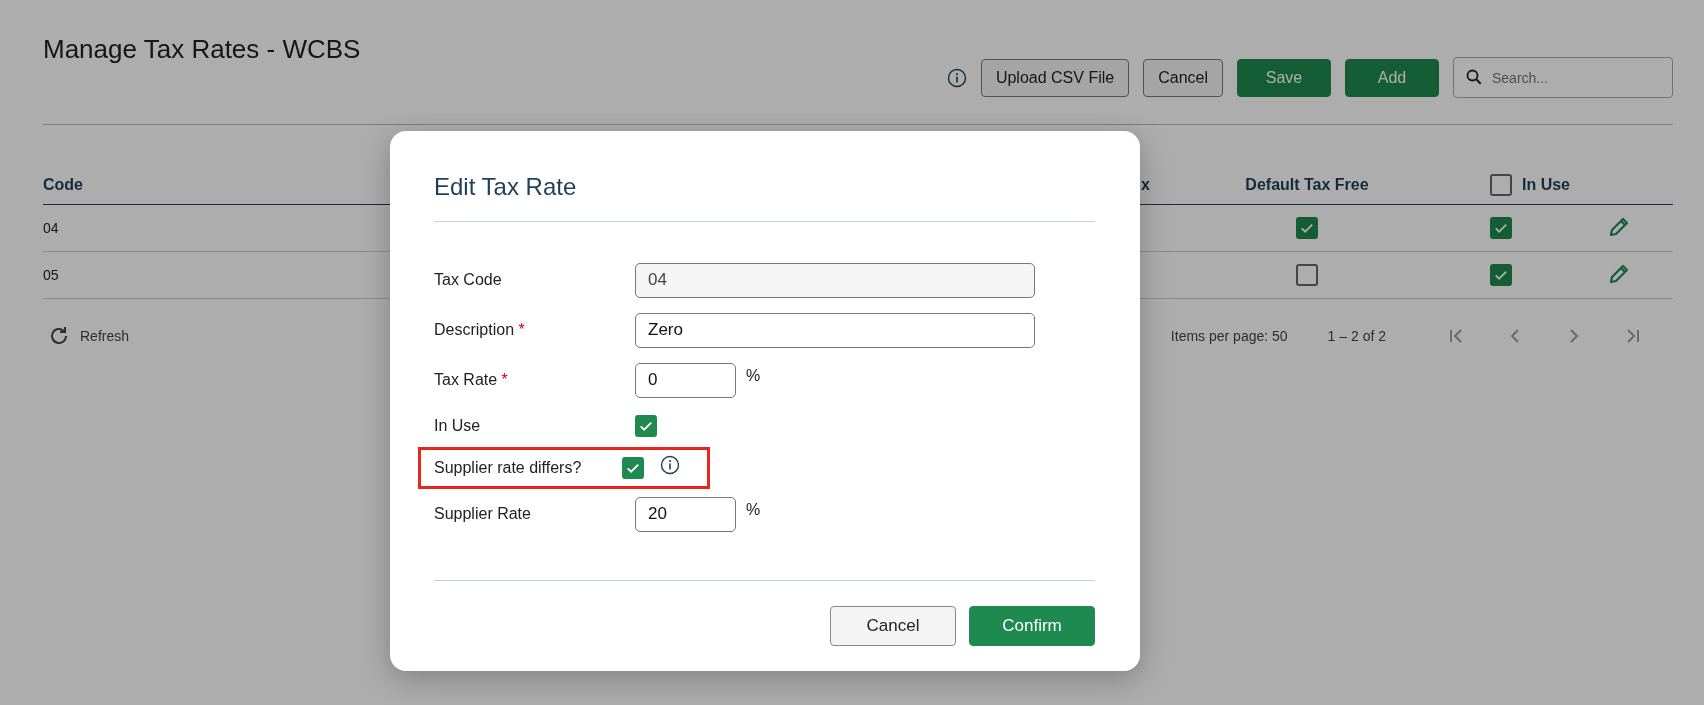 This screenshot has width=1704, height=705. What do you see at coordinates (51, 228) in the screenshot?
I see `table-cell: 04` at bounding box center [51, 228].